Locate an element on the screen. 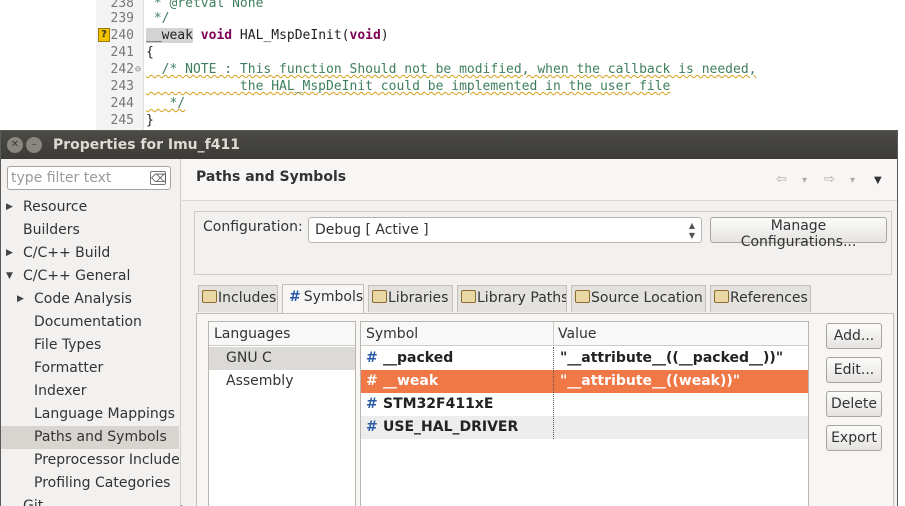 This screenshot has height=506, width=905. back-icon: ⇦ is located at coordinates (781, 179).